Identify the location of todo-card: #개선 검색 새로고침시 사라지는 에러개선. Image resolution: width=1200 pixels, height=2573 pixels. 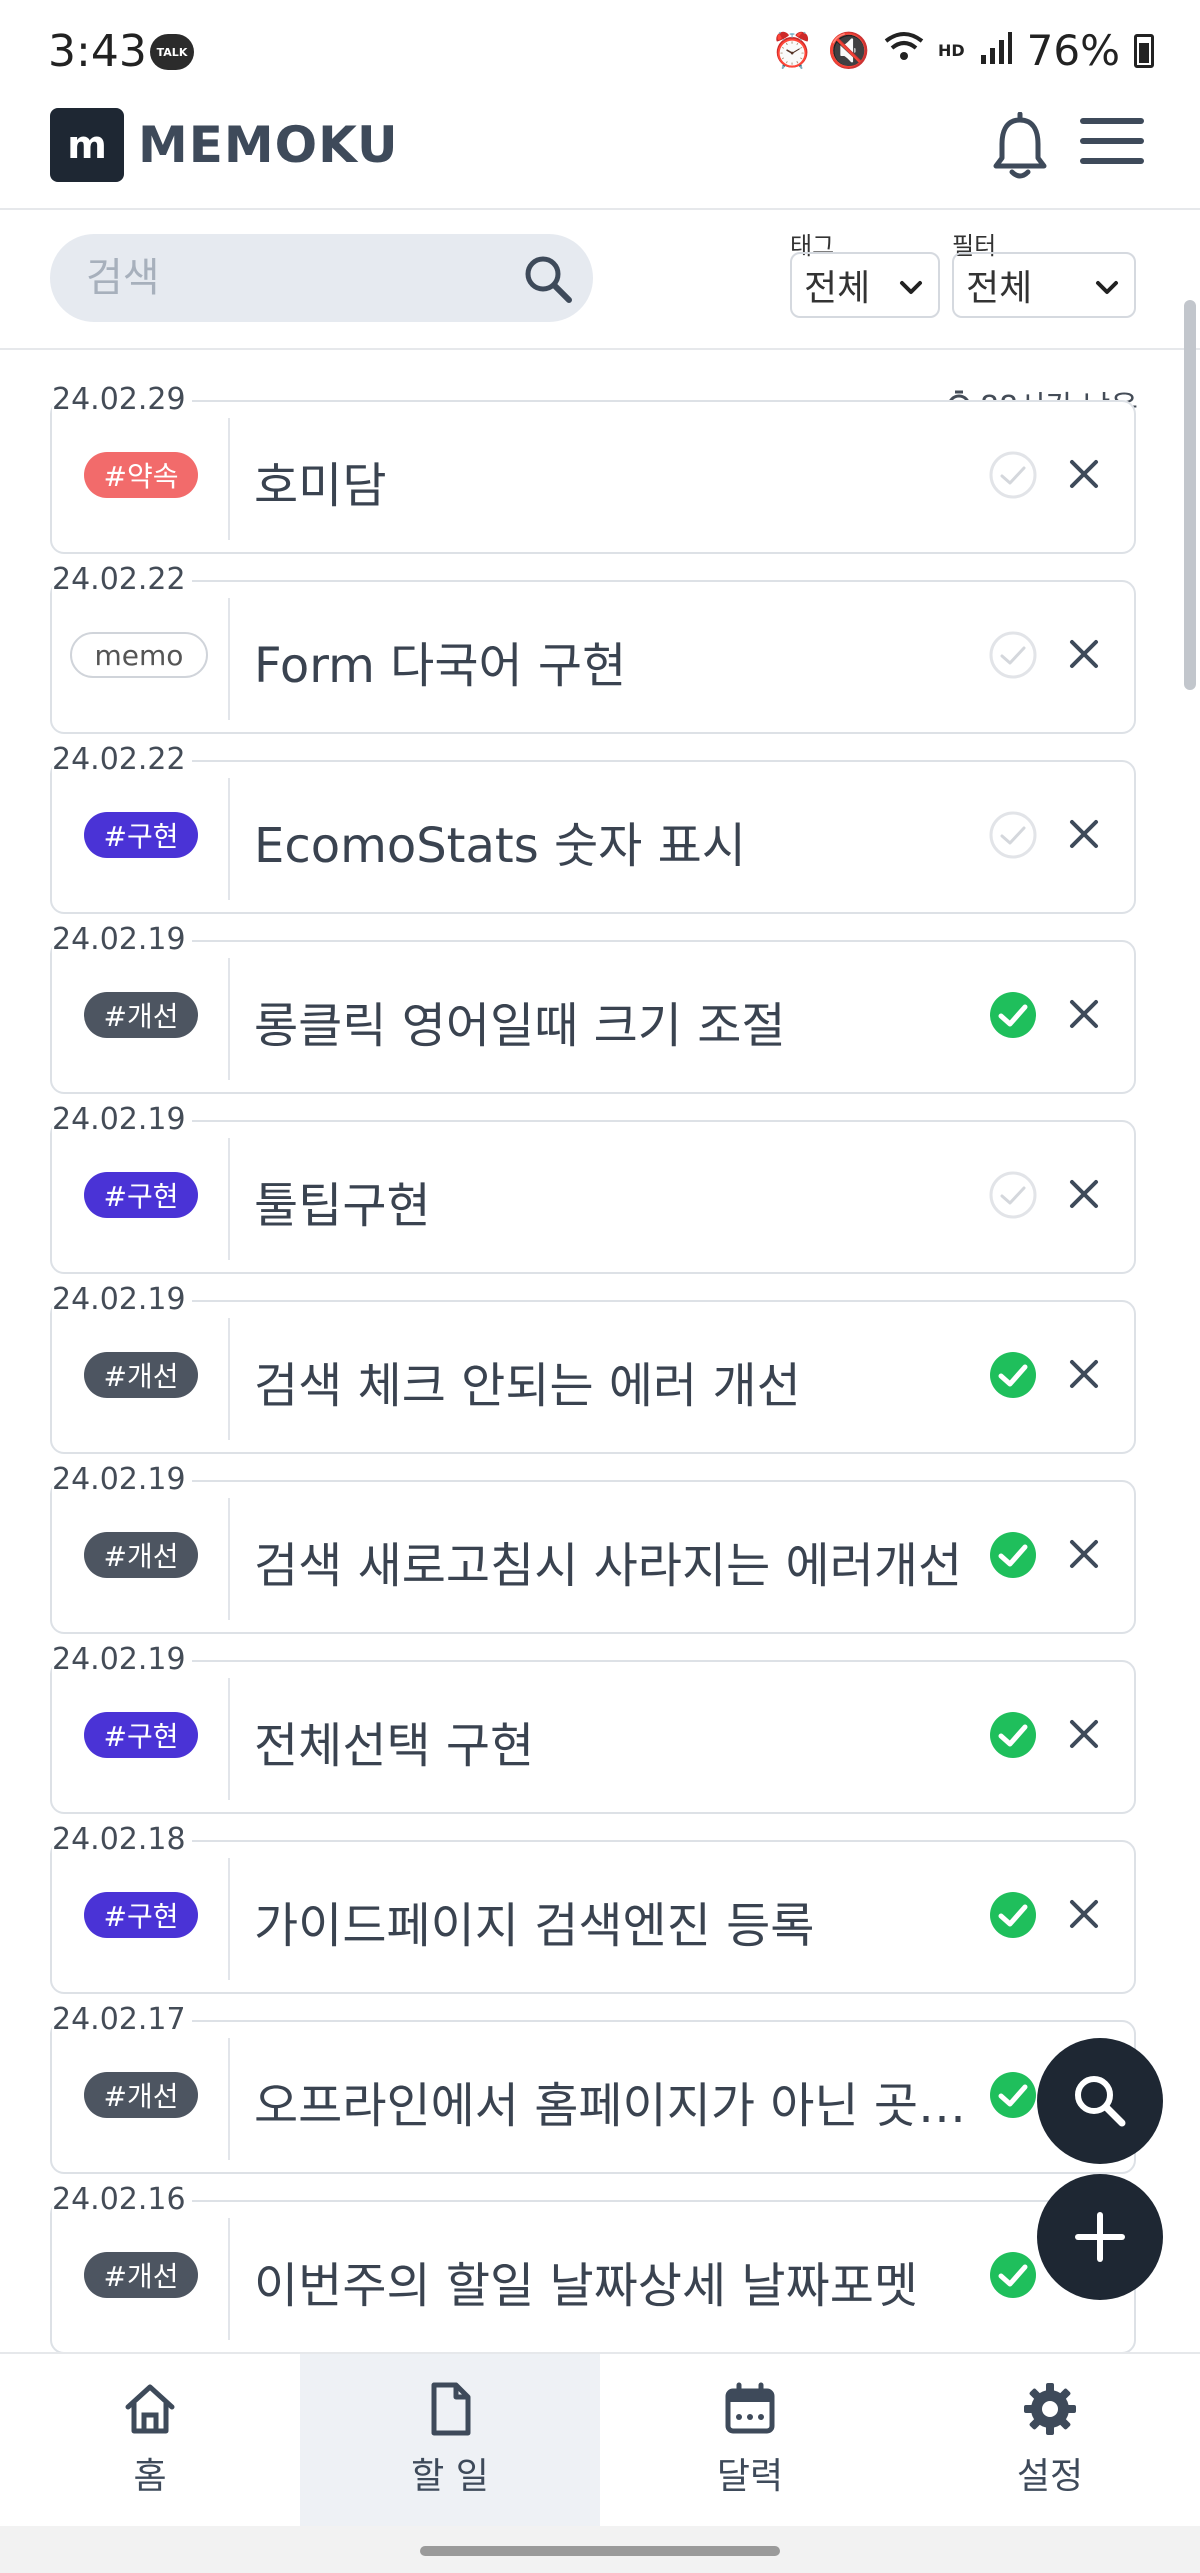
(593, 1557).